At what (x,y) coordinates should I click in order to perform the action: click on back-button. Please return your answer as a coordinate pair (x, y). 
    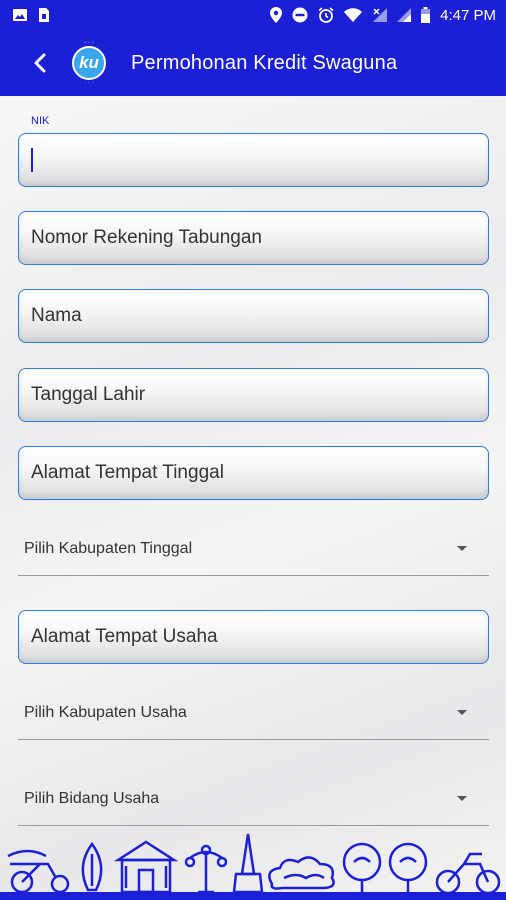
    Looking at the image, I should click on (40, 63).